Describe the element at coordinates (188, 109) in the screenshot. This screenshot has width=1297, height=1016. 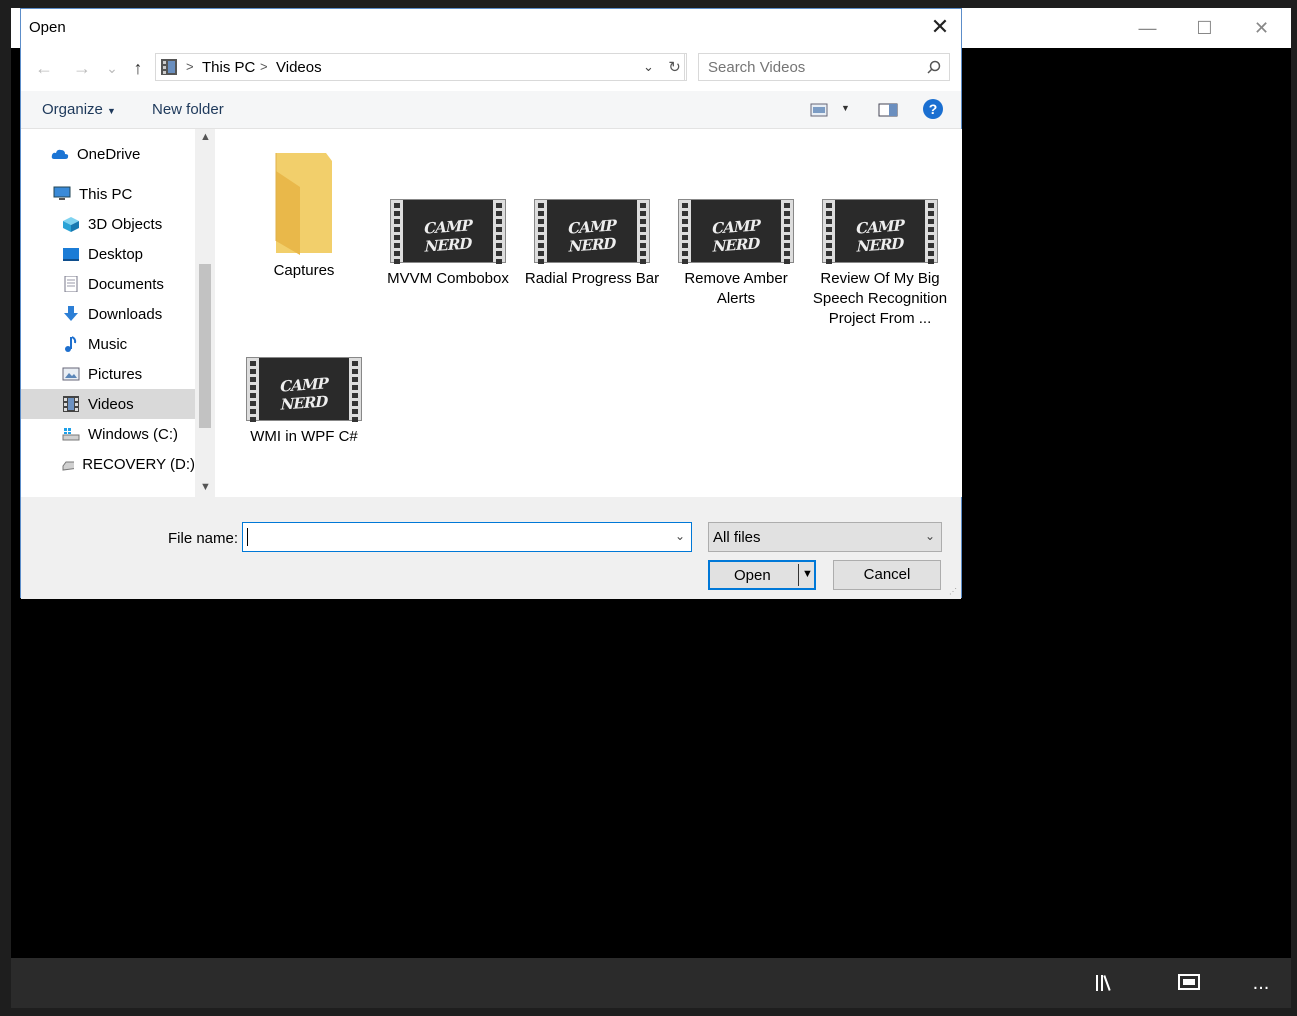
I see `new-folder-button: New folder` at that location.